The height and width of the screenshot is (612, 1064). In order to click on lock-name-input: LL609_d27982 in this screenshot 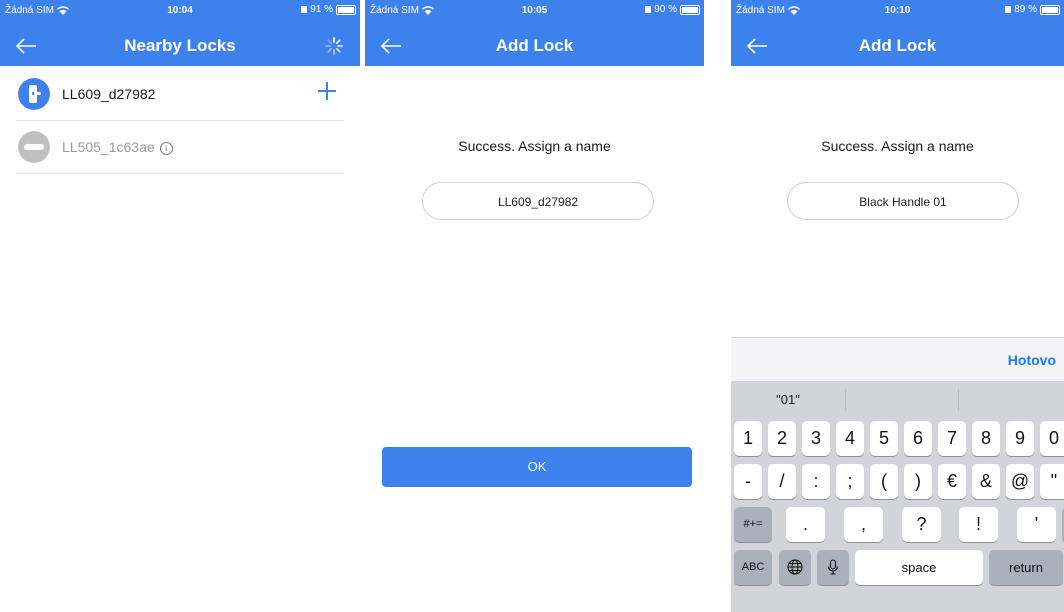, I will do `click(538, 201)`.